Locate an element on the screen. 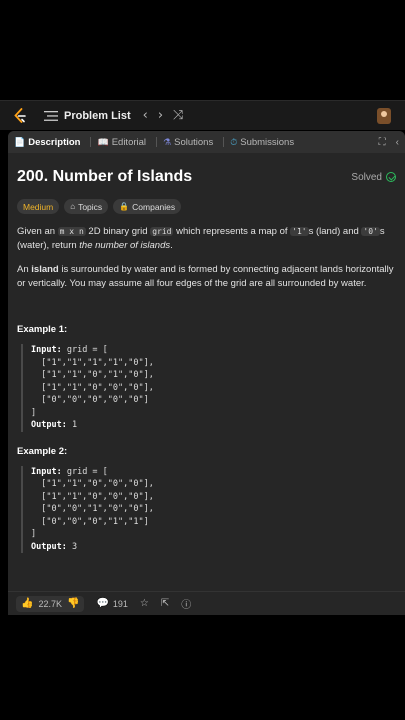 This screenshot has height=720, width=405. tab-label: Editorial is located at coordinates (129, 142).